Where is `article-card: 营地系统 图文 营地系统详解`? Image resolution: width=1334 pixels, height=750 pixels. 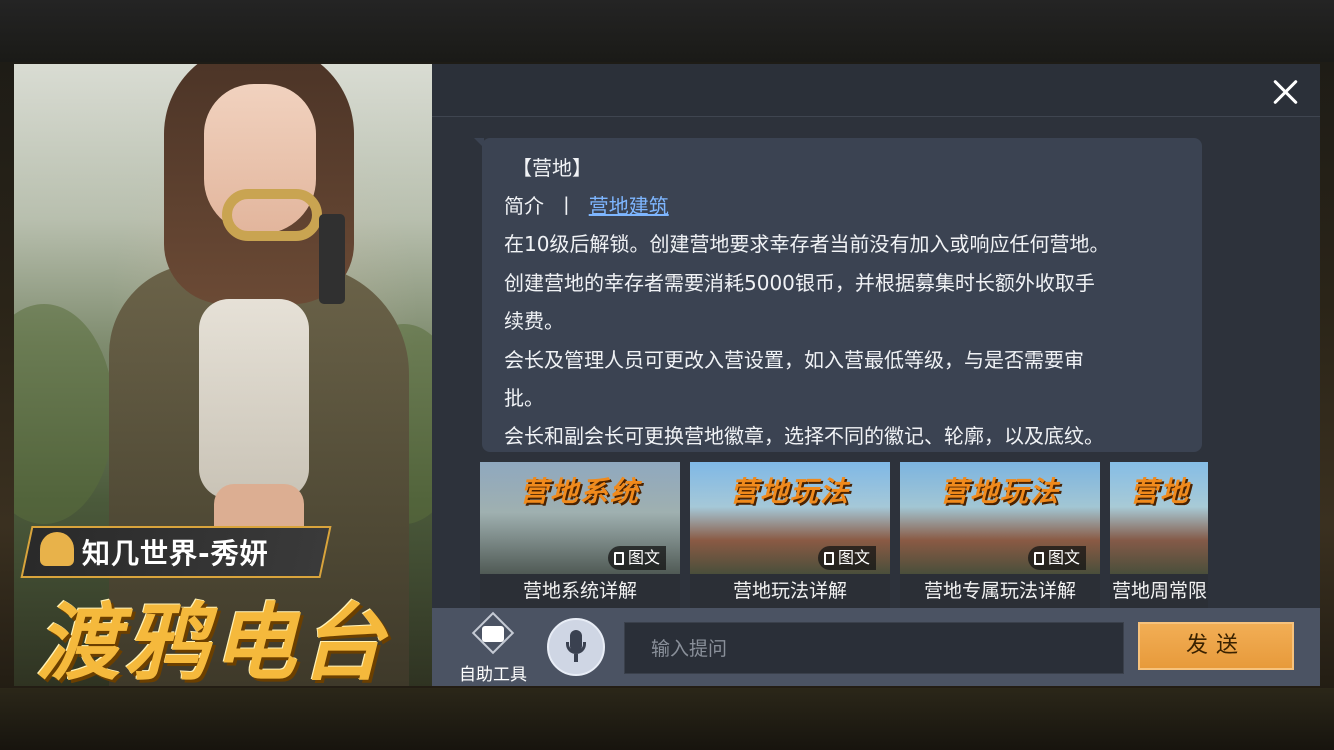 article-card: 营地系统 图文 营地系统详解 is located at coordinates (580, 535).